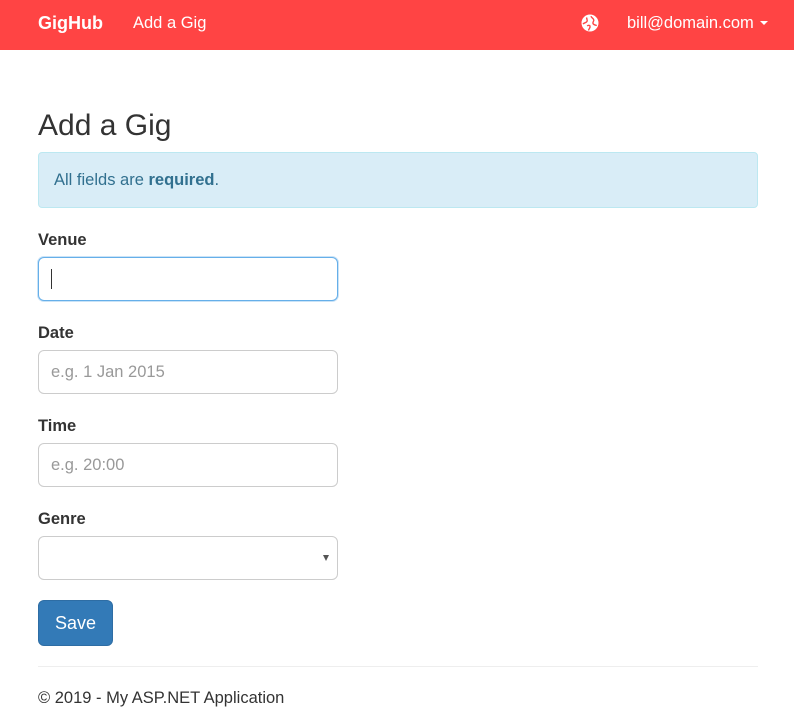 The height and width of the screenshot is (727, 794). What do you see at coordinates (397, 25) in the screenshot?
I see `navbar: GigHub Add a Gig bill@domain.com` at bounding box center [397, 25].